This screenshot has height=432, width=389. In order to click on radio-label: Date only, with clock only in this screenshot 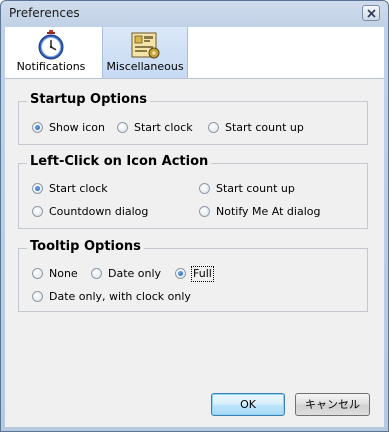, I will do `click(120, 296)`.